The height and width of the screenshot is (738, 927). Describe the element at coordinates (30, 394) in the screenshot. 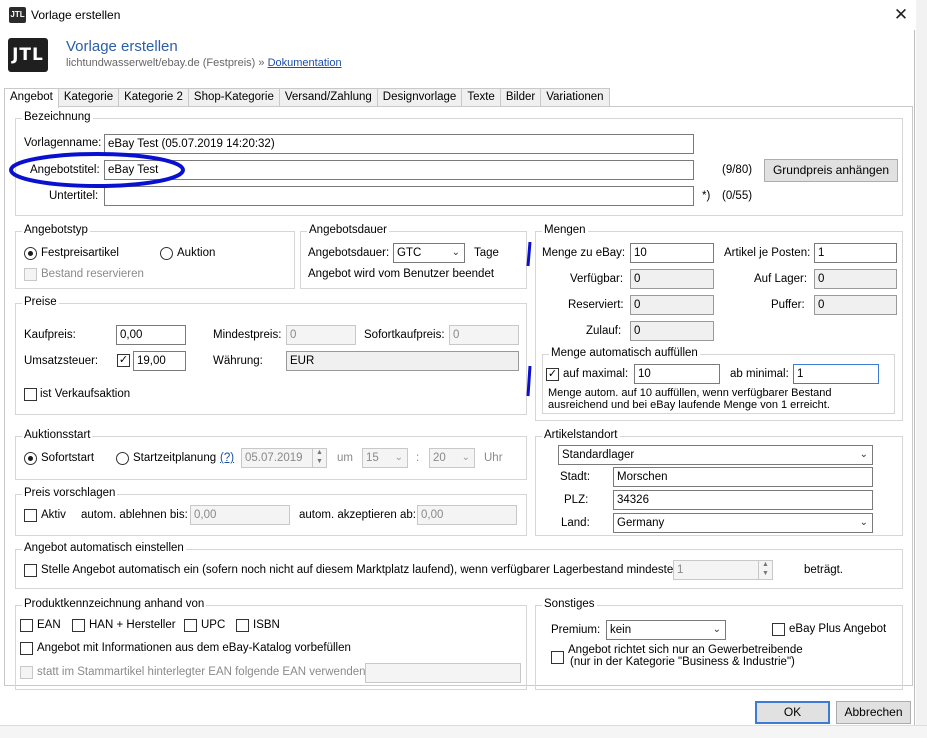

I see `verkaufsaktion-checkbox` at that location.